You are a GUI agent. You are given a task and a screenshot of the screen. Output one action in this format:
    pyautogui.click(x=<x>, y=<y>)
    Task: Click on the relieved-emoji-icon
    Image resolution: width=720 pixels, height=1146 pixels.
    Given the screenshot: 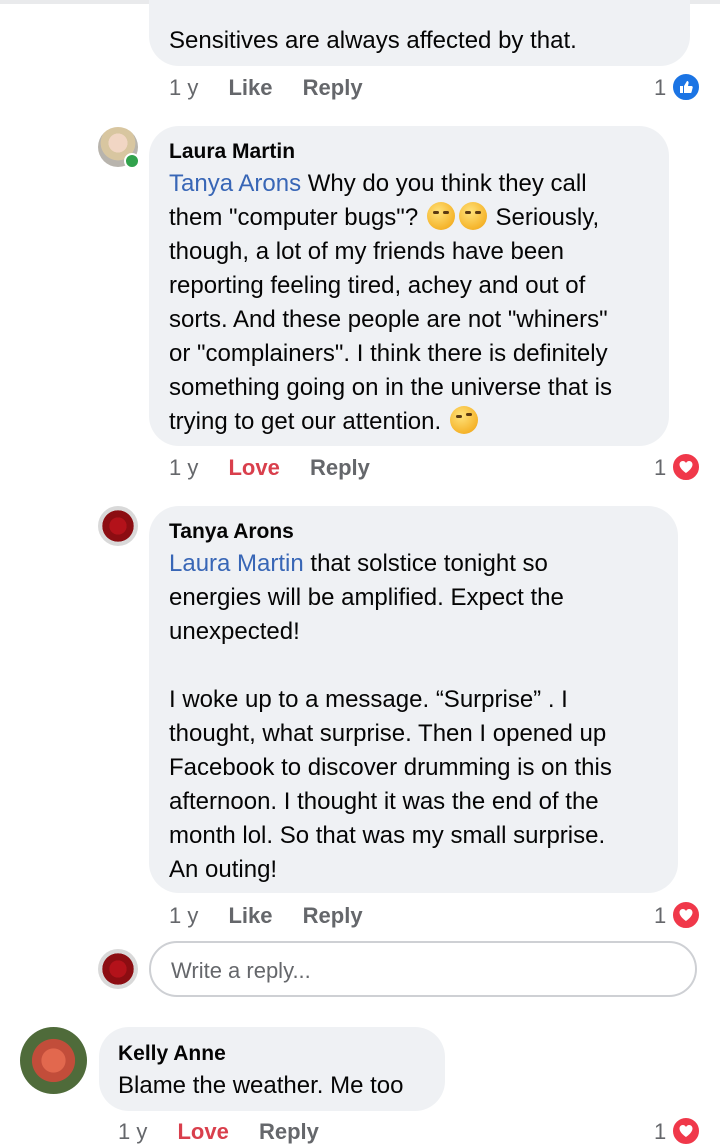 What is the action you would take?
    pyautogui.click(x=472, y=216)
    